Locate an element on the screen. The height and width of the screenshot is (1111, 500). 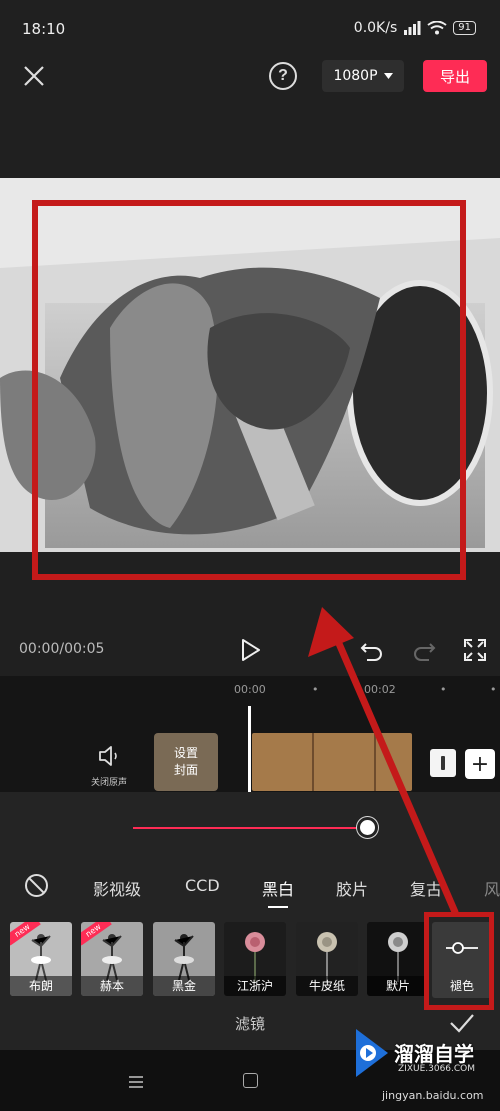
active-tab-indicator is located at coordinates (278, 907).